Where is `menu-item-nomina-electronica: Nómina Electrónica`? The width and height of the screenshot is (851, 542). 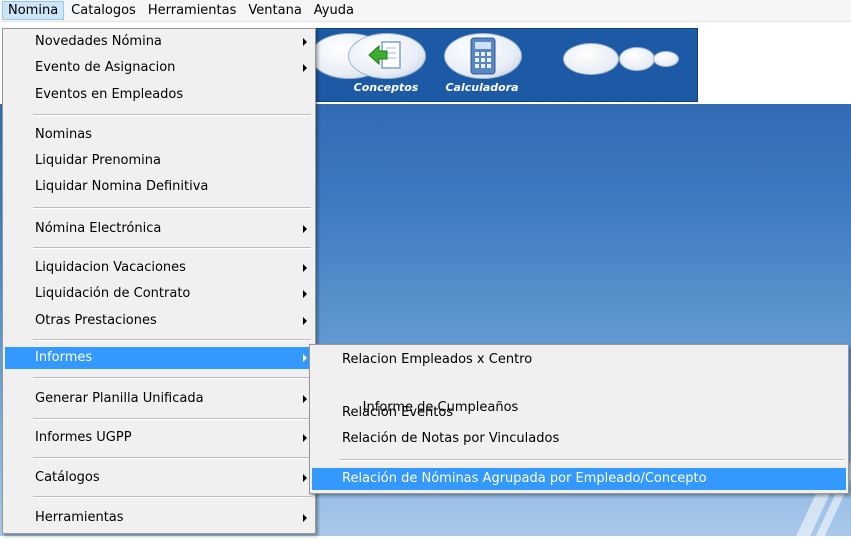 menu-item-nomina-electronica: Nómina Electrónica is located at coordinates (159, 229).